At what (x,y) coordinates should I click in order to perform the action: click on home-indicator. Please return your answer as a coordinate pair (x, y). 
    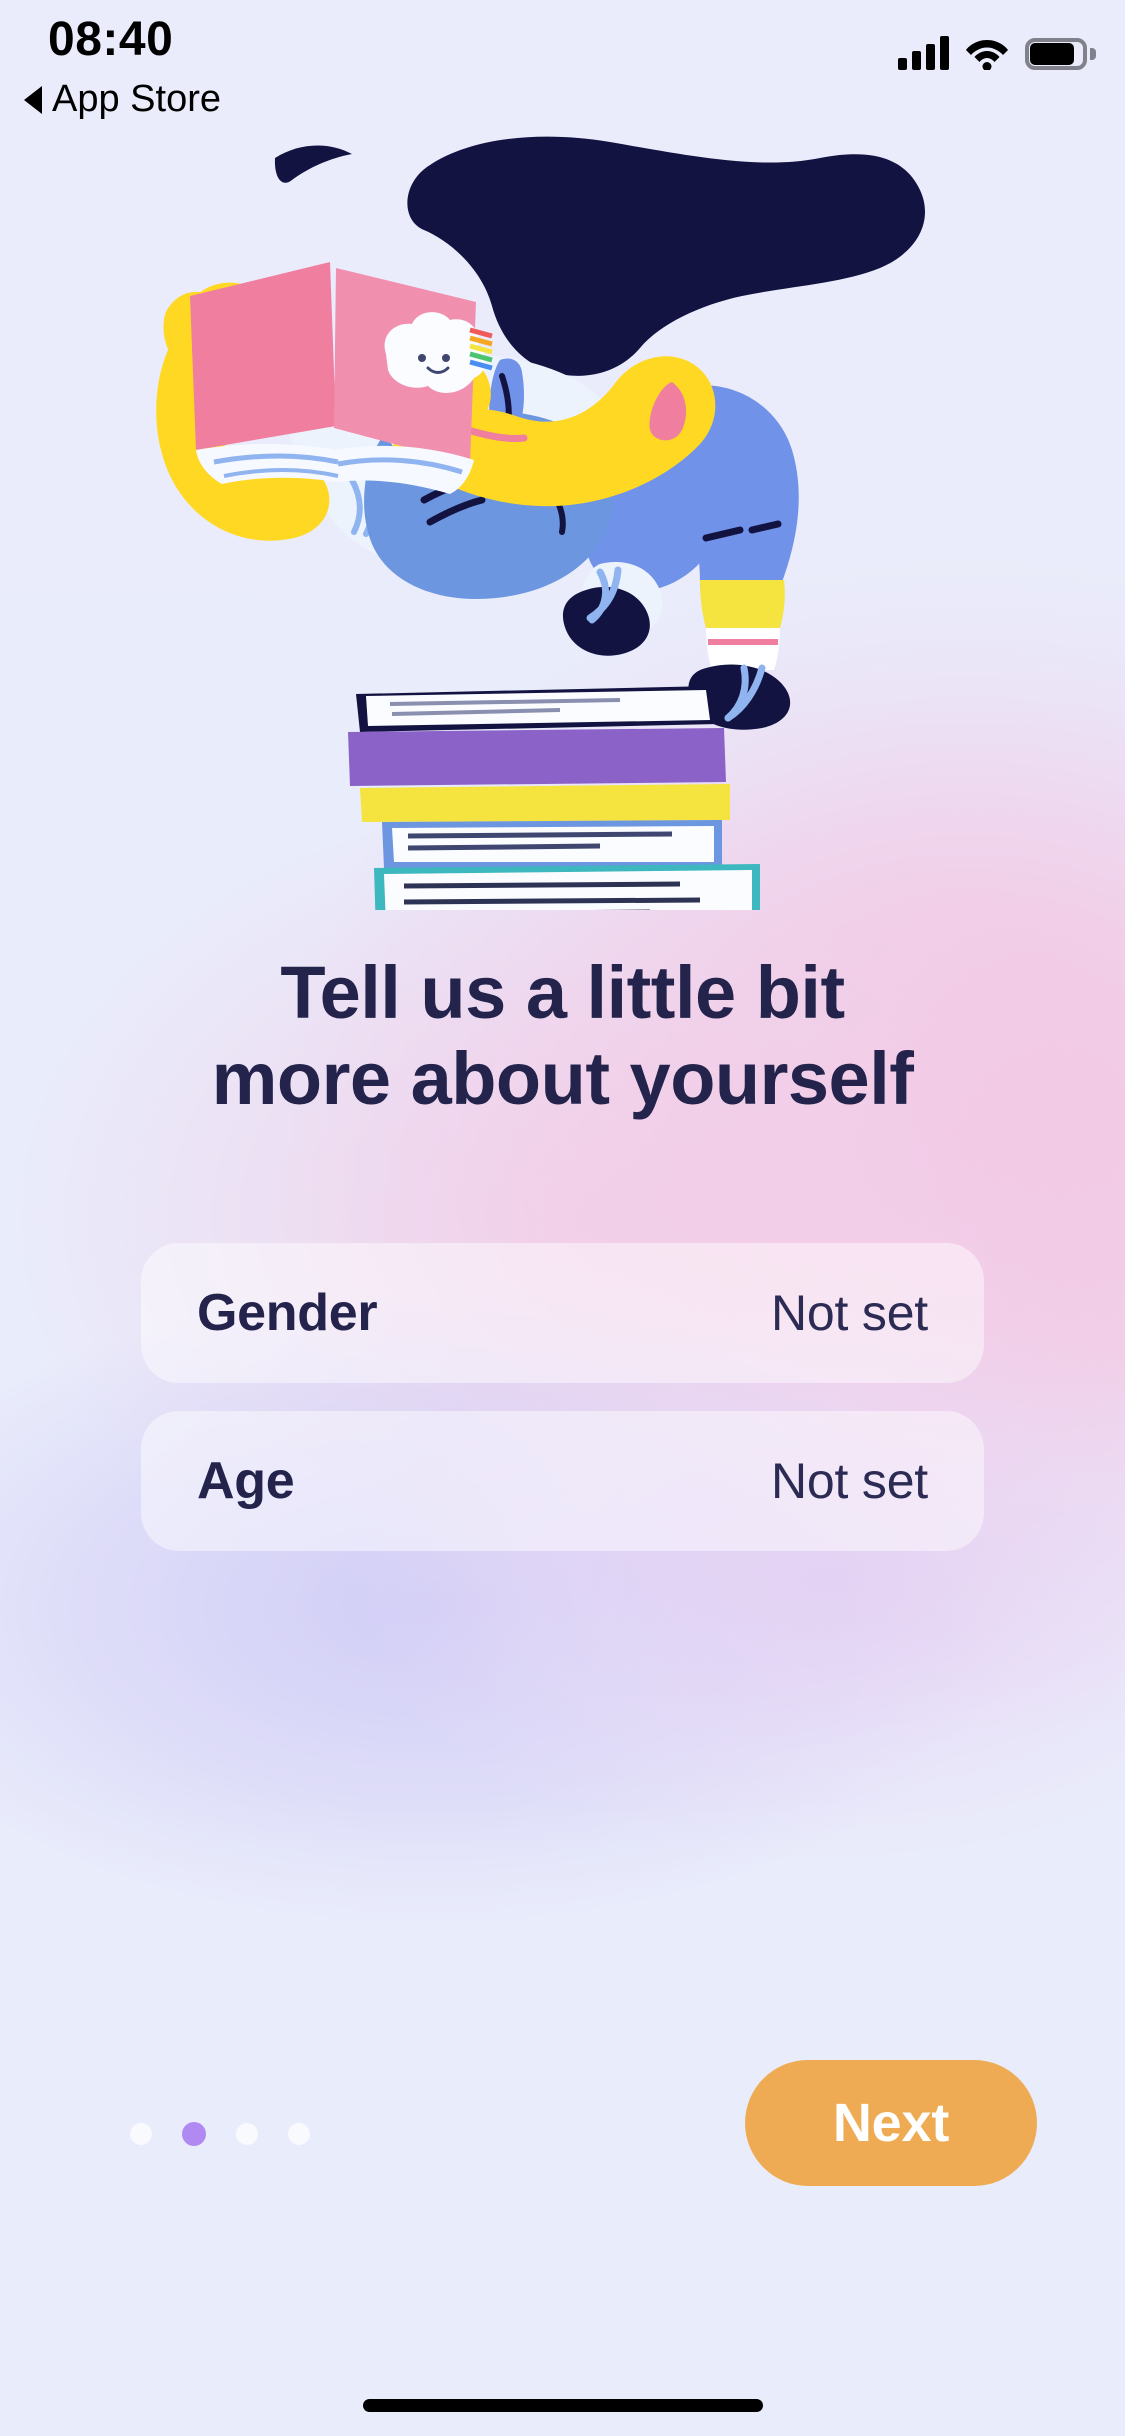
    Looking at the image, I should click on (562, 2405).